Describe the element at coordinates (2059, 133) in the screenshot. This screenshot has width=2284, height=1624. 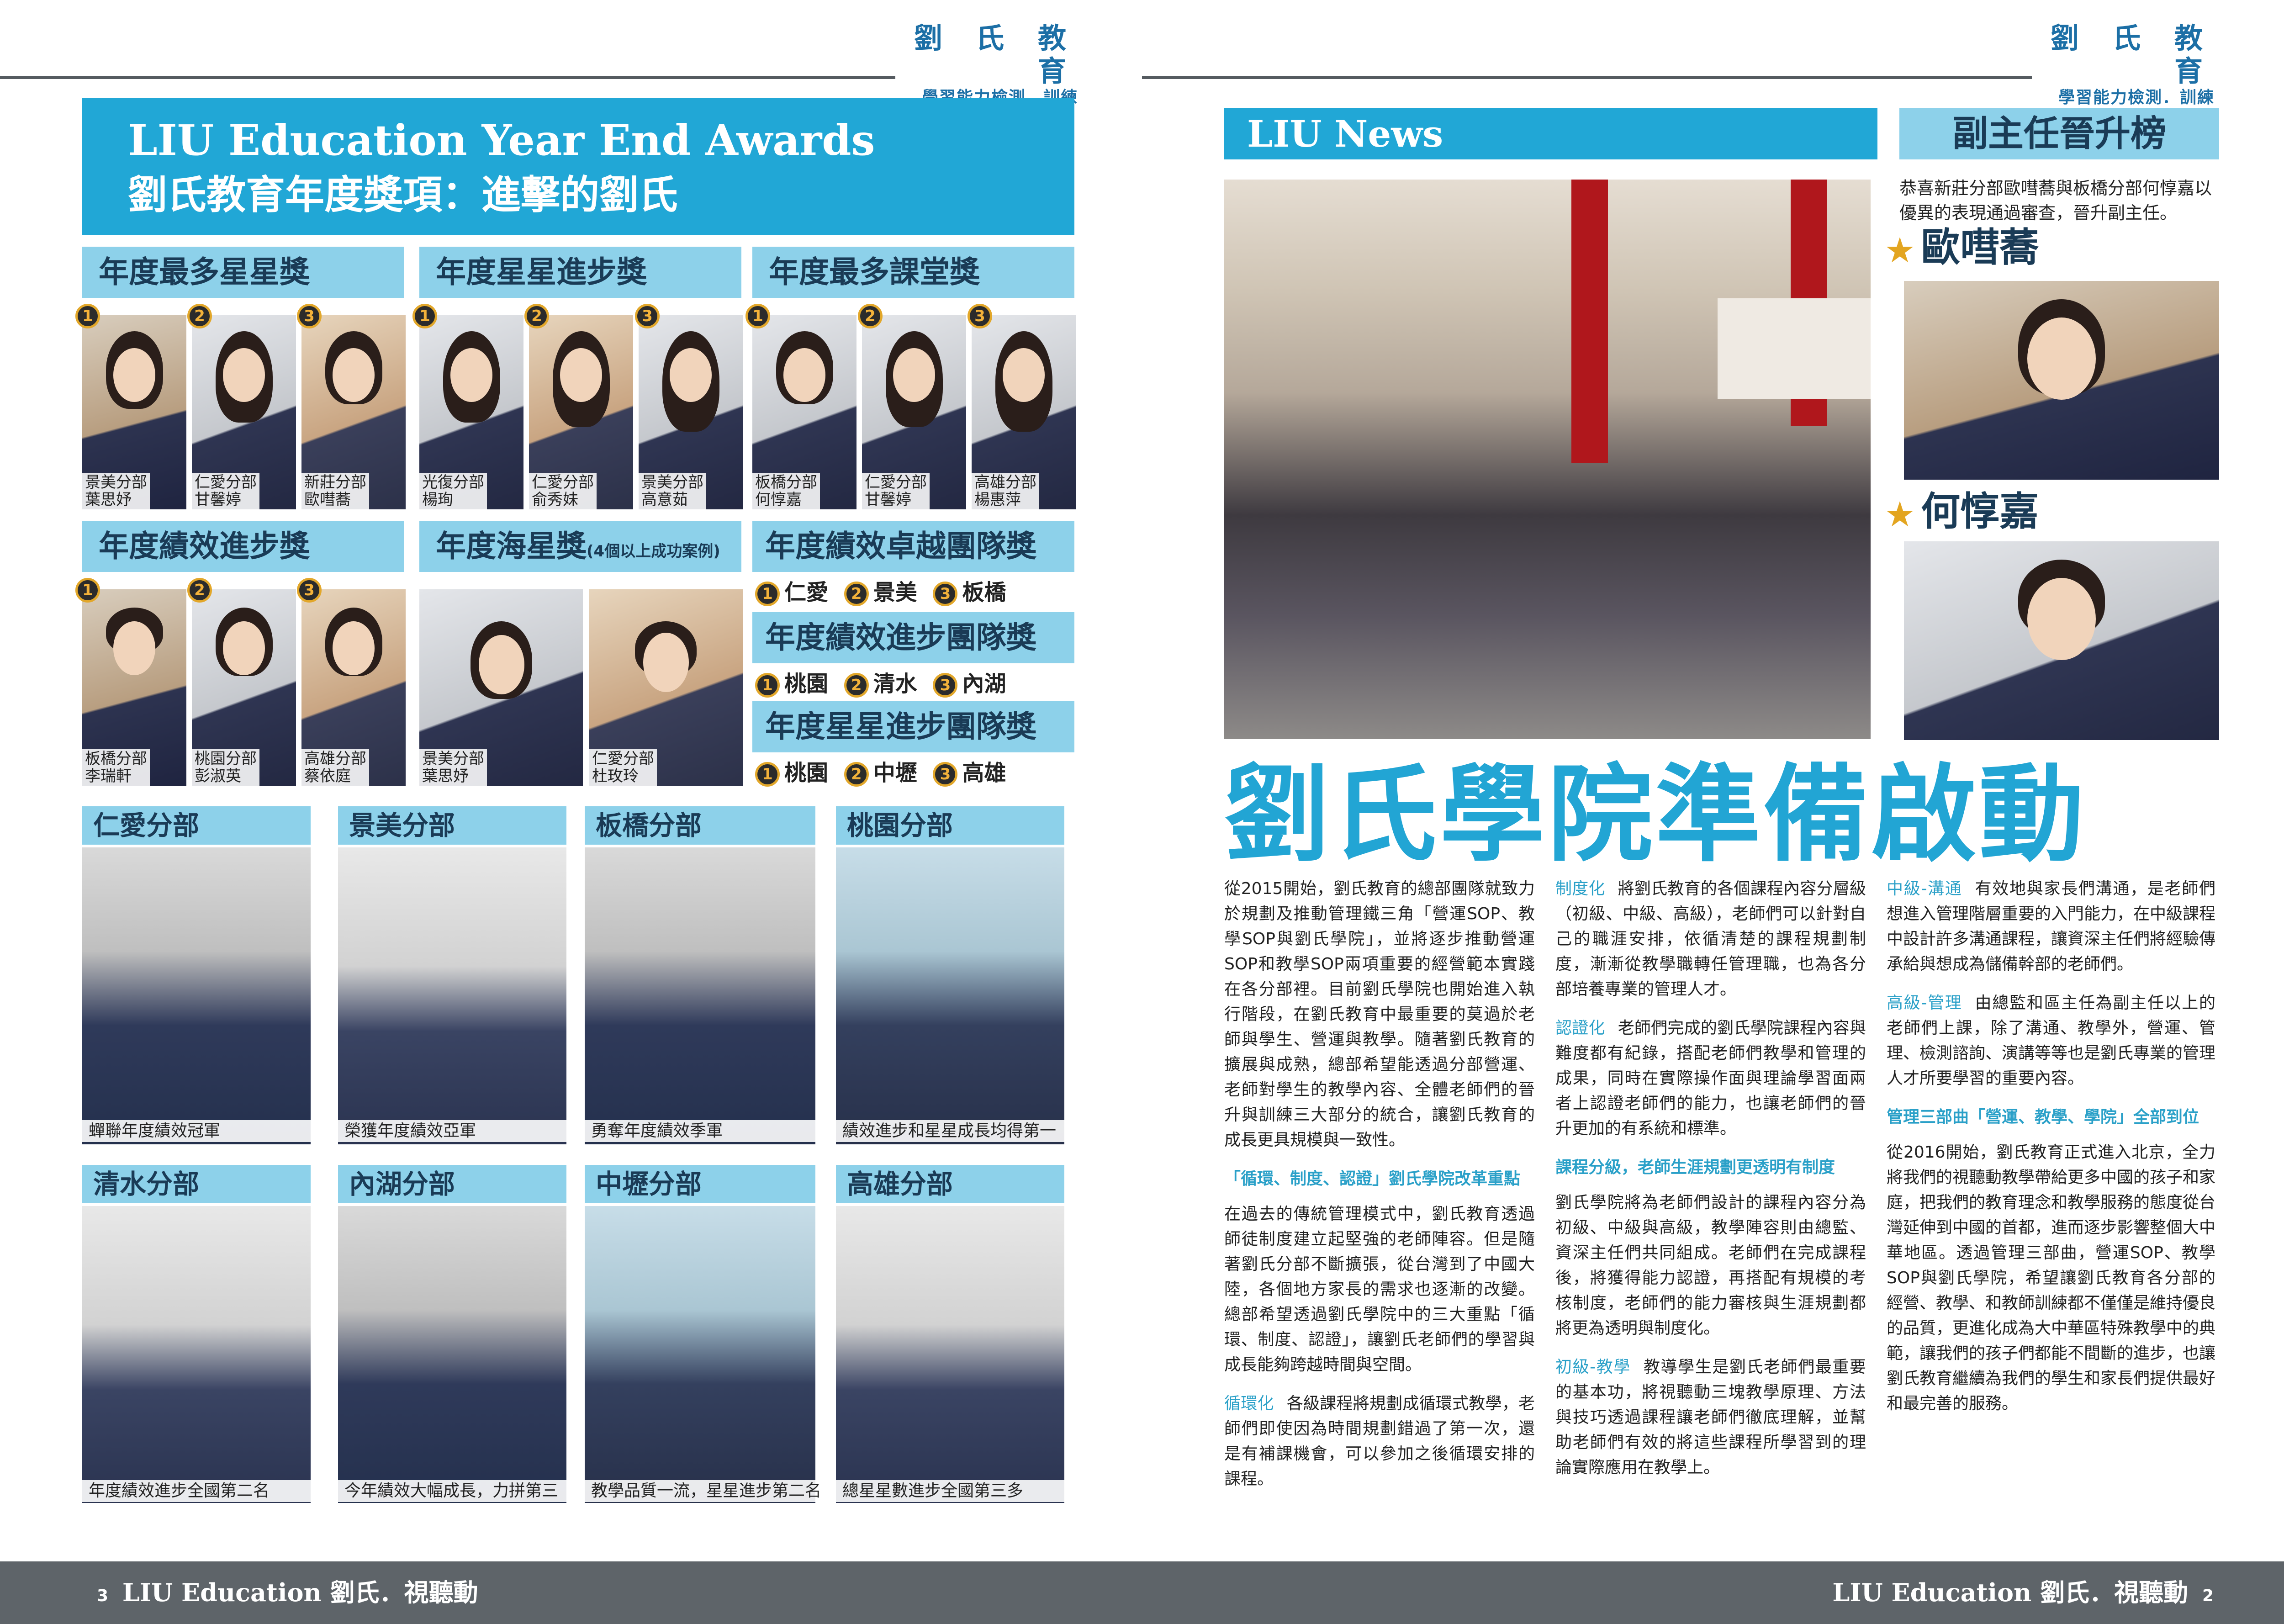
I see `promotion-title-bar: 副主任晉升榜` at that location.